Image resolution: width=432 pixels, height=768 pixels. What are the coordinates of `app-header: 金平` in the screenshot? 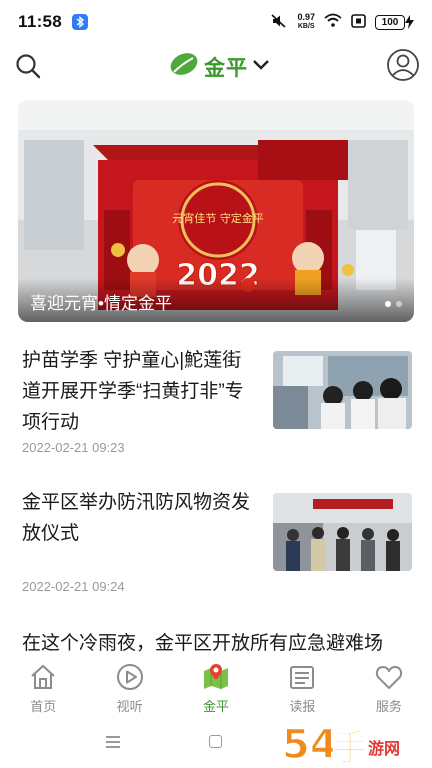 It's located at (216, 67).